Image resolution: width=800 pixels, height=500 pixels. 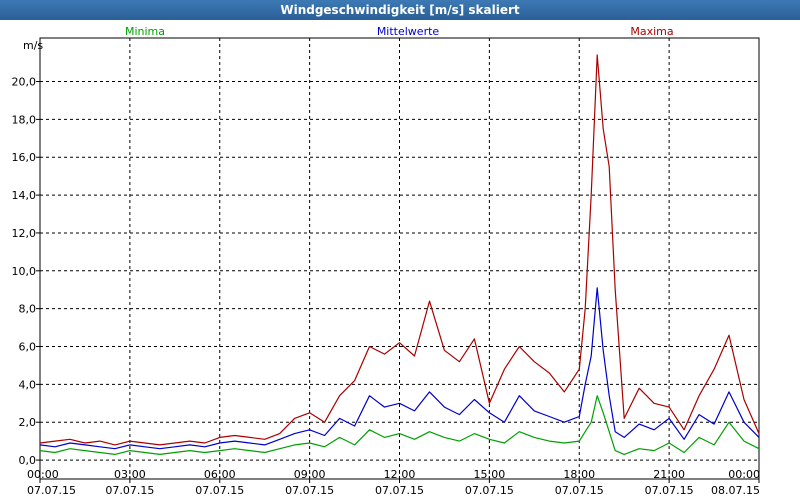 I want to click on y-tick-label: 6,0, so click(x=28, y=347).